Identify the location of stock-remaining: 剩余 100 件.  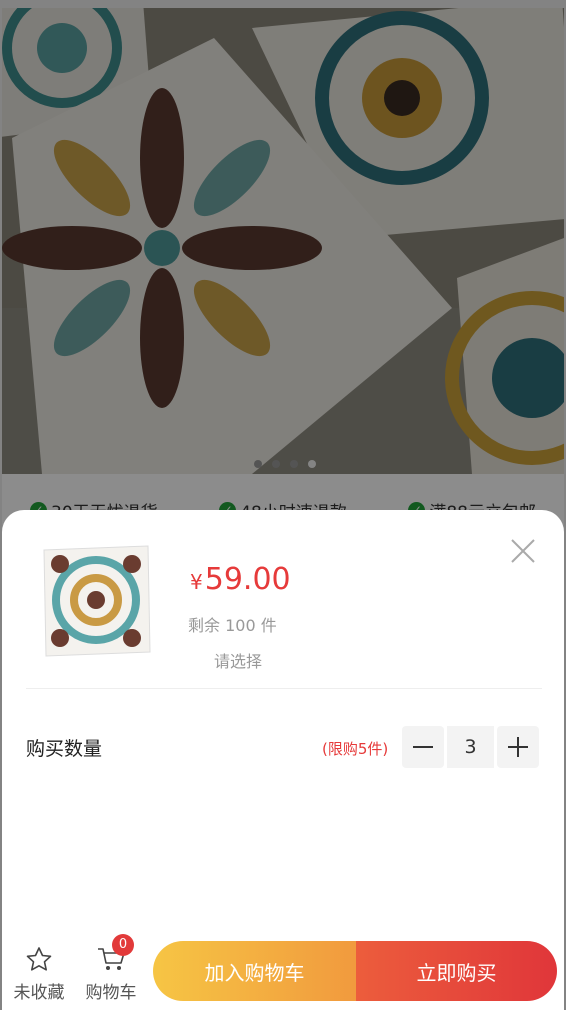
(232, 625).